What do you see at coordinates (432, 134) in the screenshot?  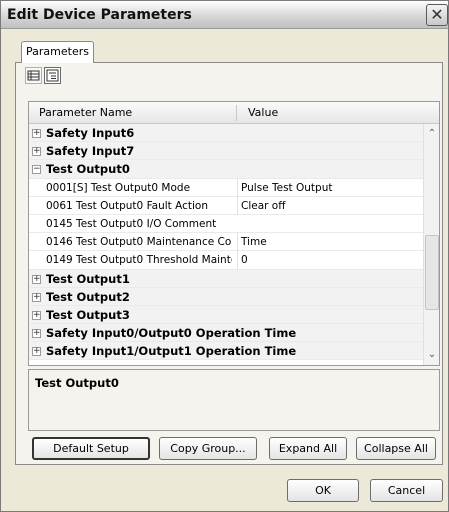 I see `scroll-up-icon: ⌃` at bounding box center [432, 134].